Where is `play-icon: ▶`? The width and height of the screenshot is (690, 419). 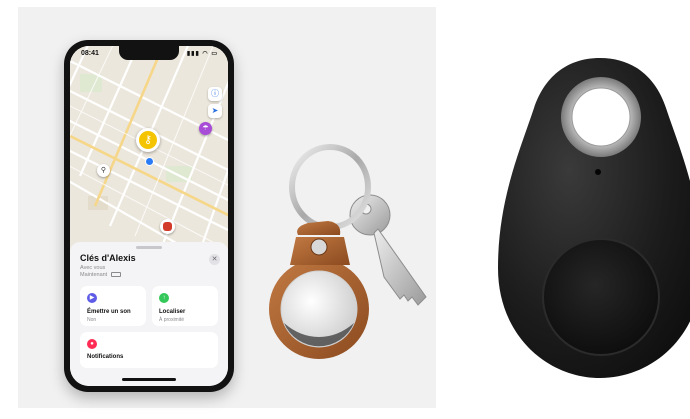
play-icon: ▶ is located at coordinates (92, 298).